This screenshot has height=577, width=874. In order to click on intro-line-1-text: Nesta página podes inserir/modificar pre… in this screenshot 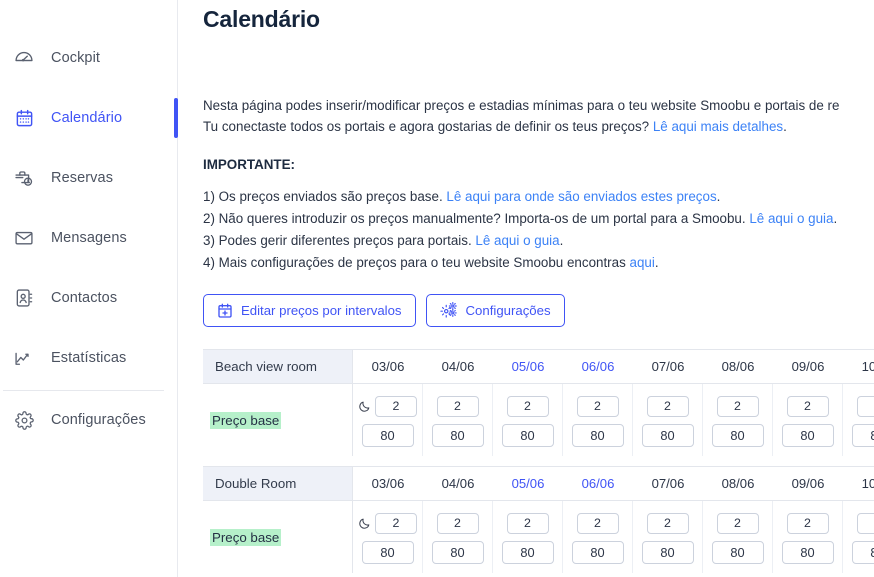, I will do `click(521, 105)`.